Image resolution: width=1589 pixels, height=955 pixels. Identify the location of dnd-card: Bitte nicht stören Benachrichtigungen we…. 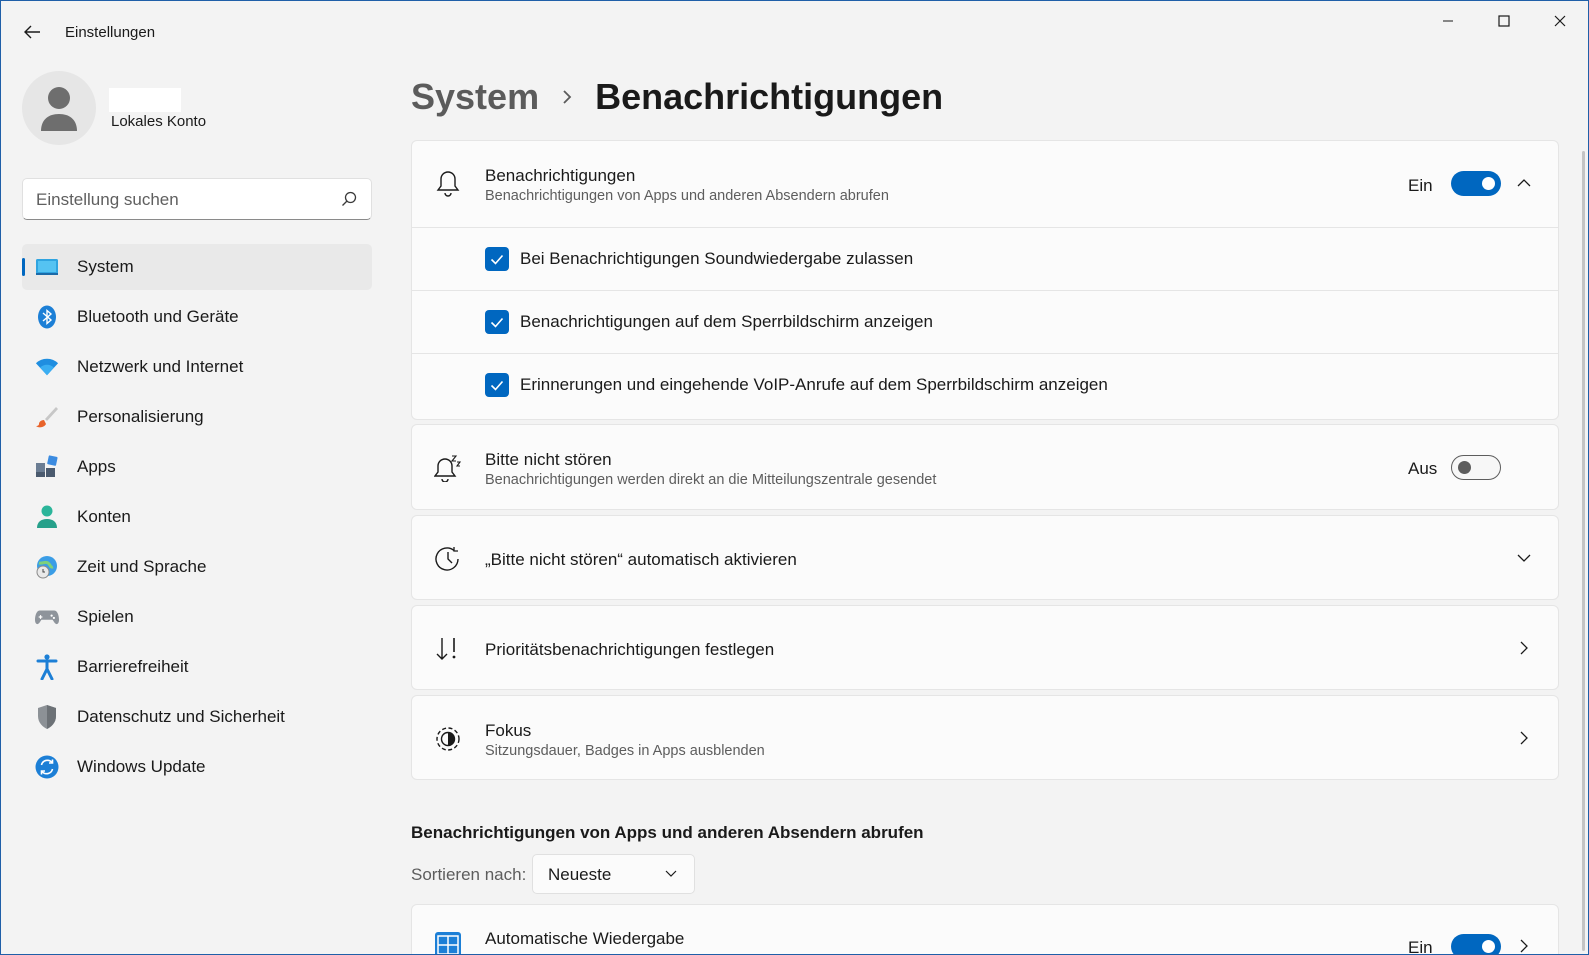
(985, 467).